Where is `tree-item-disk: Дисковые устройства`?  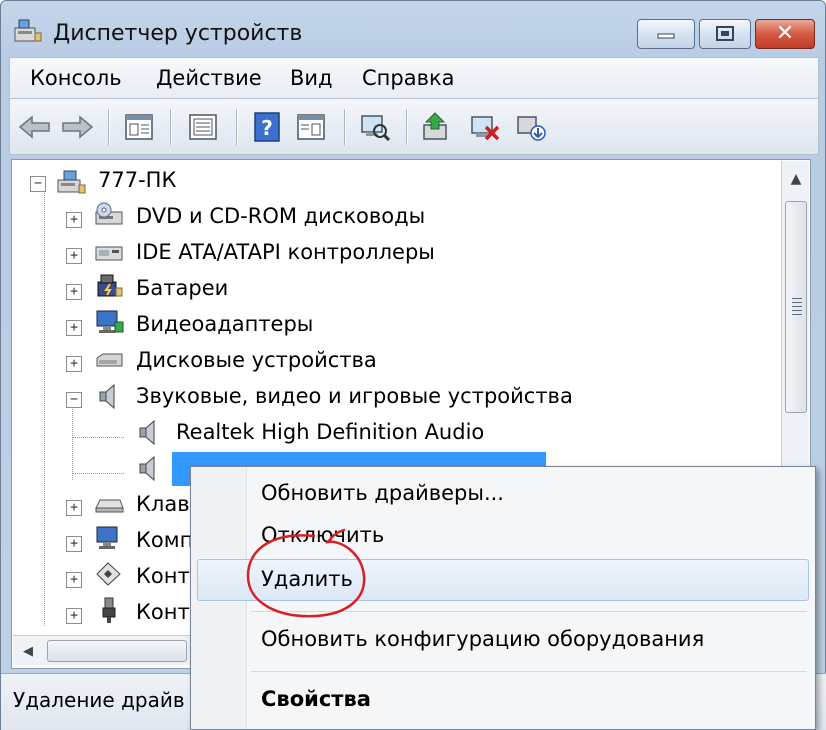 tree-item-disk: Дисковые устройства is located at coordinates (256, 360).